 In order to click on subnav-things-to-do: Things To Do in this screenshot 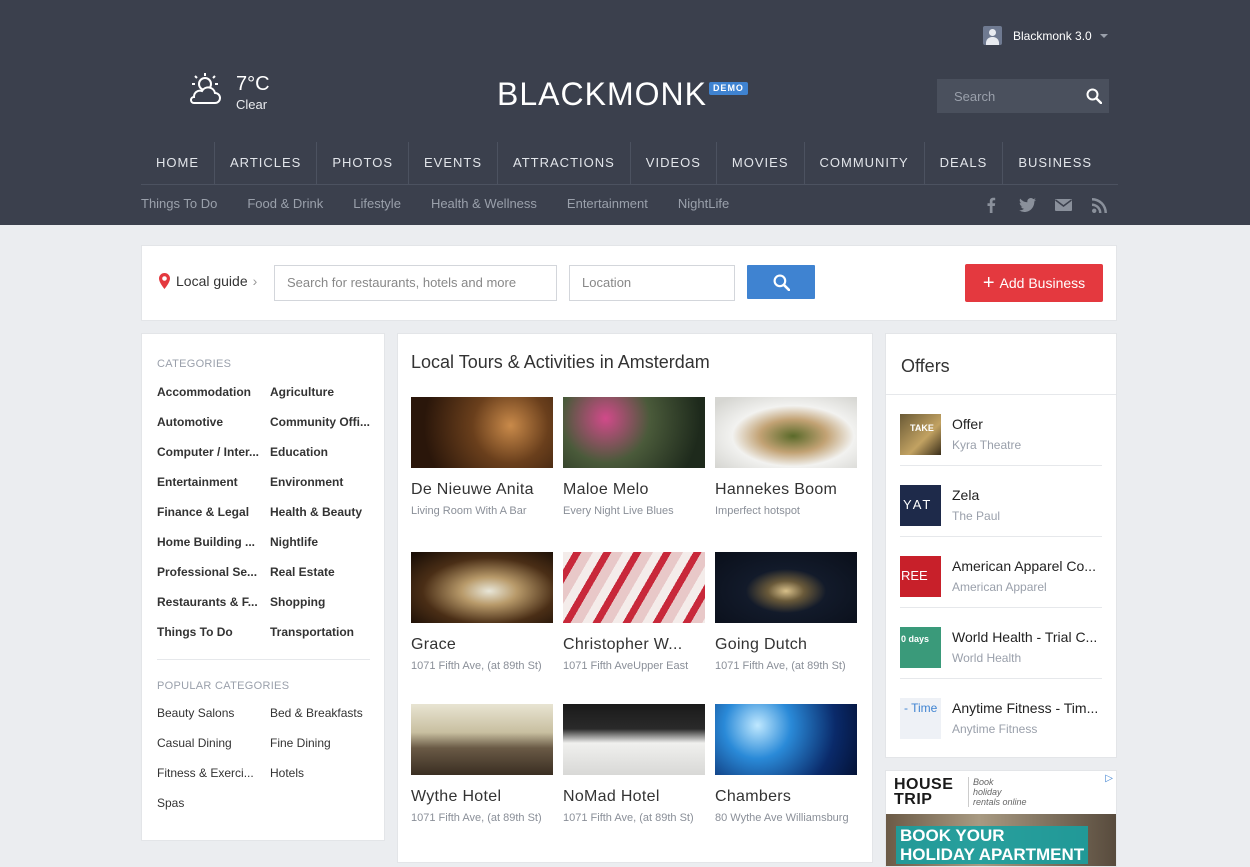, I will do `click(179, 203)`.